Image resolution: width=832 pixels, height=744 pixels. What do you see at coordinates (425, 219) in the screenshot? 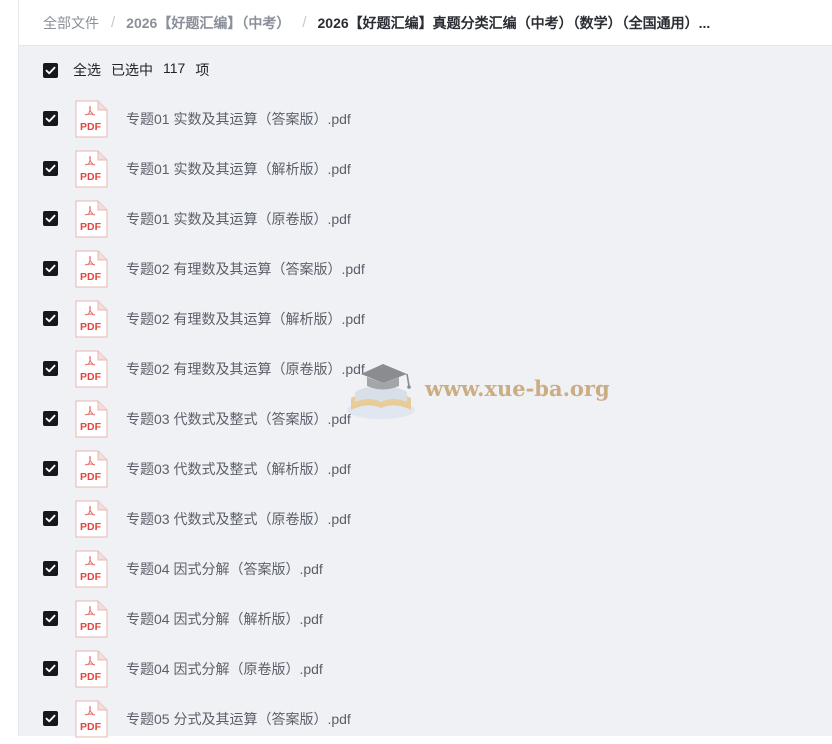
I see `file-row: PDF 专题01 实数及其运算（原卷版）.pdf` at bounding box center [425, 219].